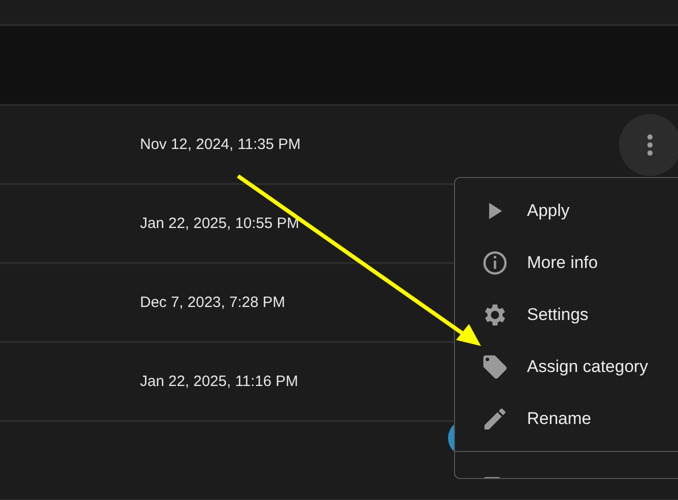  What do you see at coordinates (566, 367) in the screenshot?
I see `menu-item: Assign category` at bounding box center [566, 367].